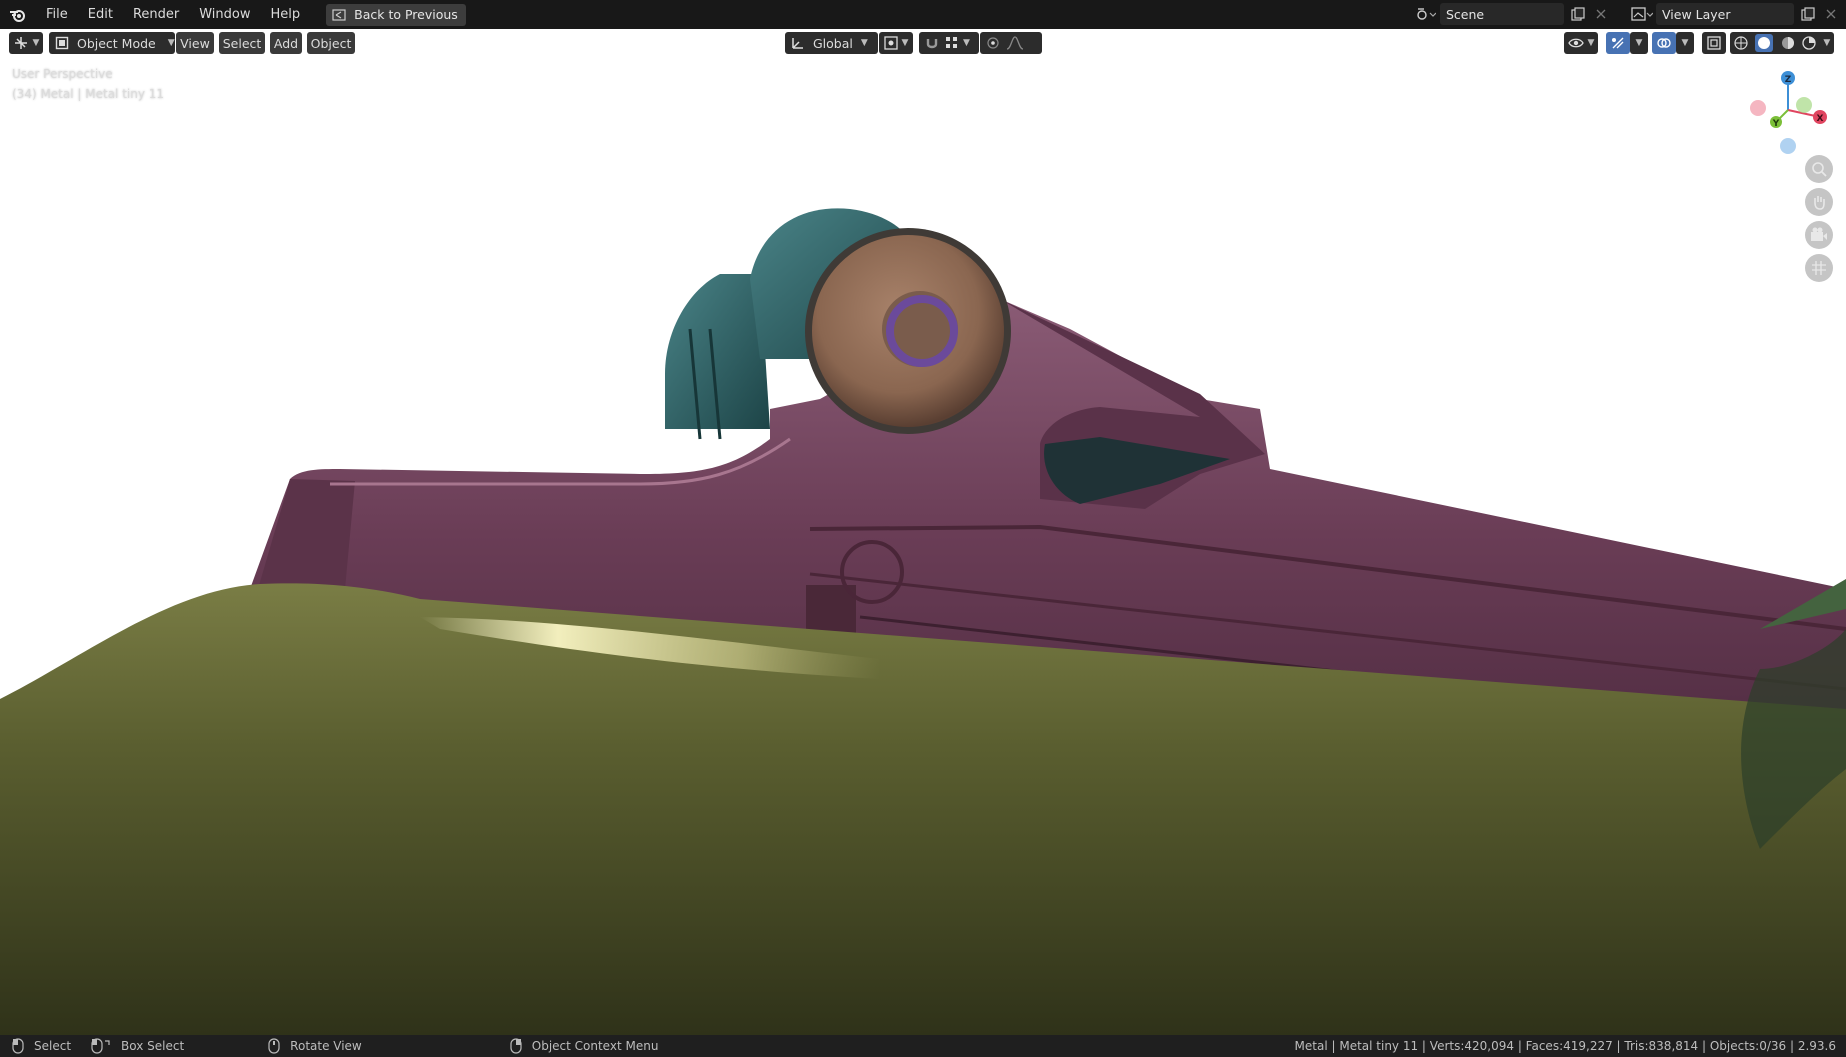 The image size is (1846, 1057). What do you see at coordinates (1788, 110) in the screenshot?
I see `navigation-gizmo: Z X Y` at bounding box center [1788, 110].